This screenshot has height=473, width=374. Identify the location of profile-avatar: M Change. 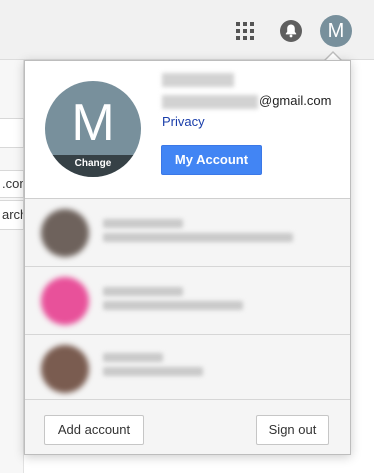
(93, 129).